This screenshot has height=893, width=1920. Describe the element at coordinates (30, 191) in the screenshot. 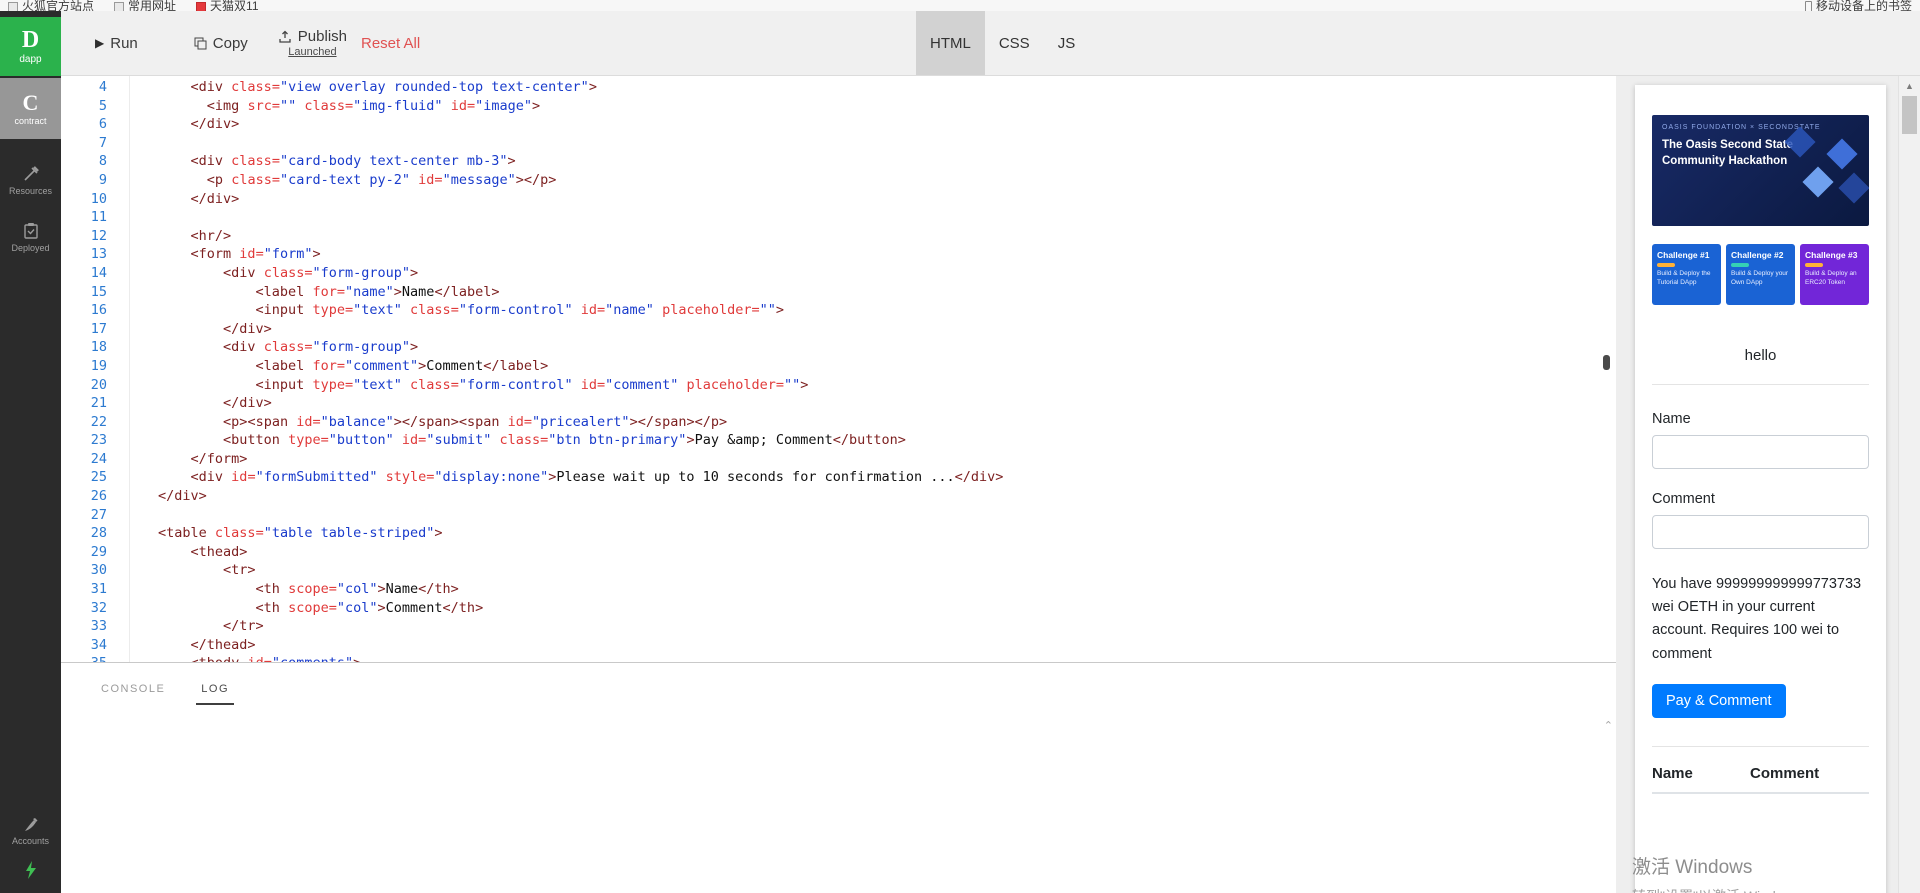

I see `resources-label: Resources` at that location.